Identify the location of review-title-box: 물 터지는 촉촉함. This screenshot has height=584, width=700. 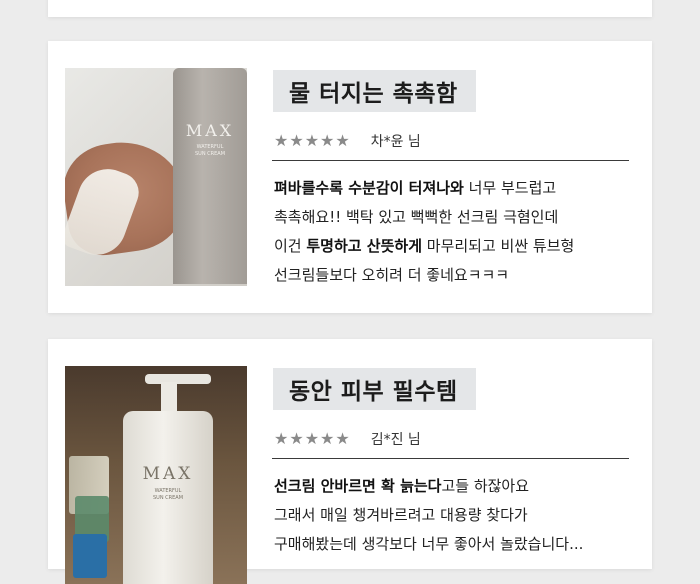
(374, 91).